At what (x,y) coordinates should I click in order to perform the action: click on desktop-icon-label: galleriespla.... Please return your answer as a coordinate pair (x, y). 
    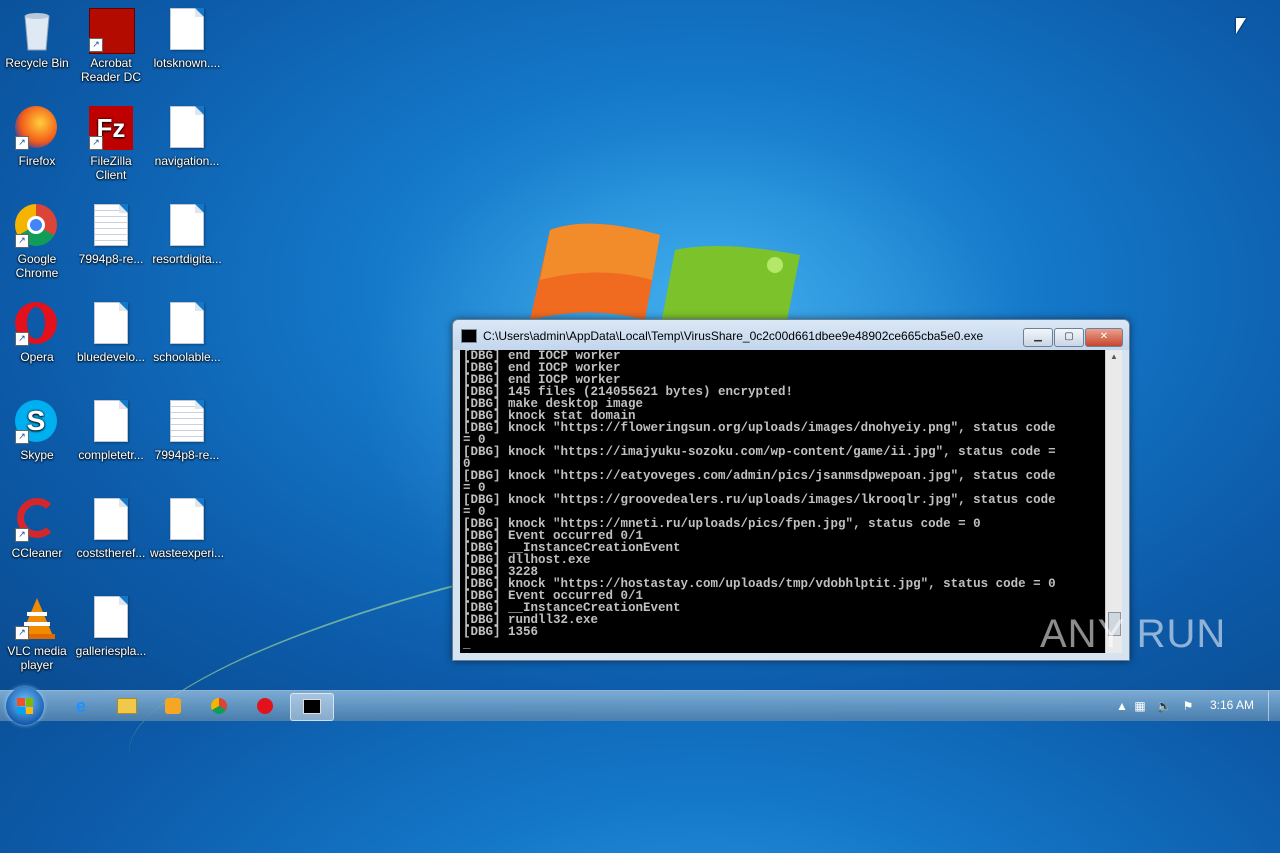
    Looking at the image, I should click on (111, 651).